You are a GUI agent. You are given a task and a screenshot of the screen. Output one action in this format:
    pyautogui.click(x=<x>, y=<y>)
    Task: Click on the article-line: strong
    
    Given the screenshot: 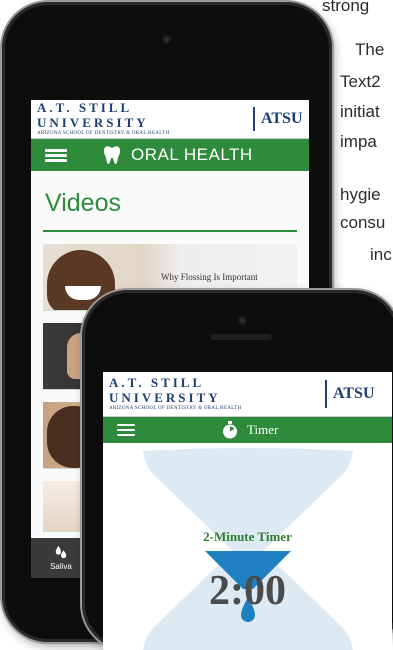 What is the action you would take?
    pyautogui.click(x=346, y=7)
    